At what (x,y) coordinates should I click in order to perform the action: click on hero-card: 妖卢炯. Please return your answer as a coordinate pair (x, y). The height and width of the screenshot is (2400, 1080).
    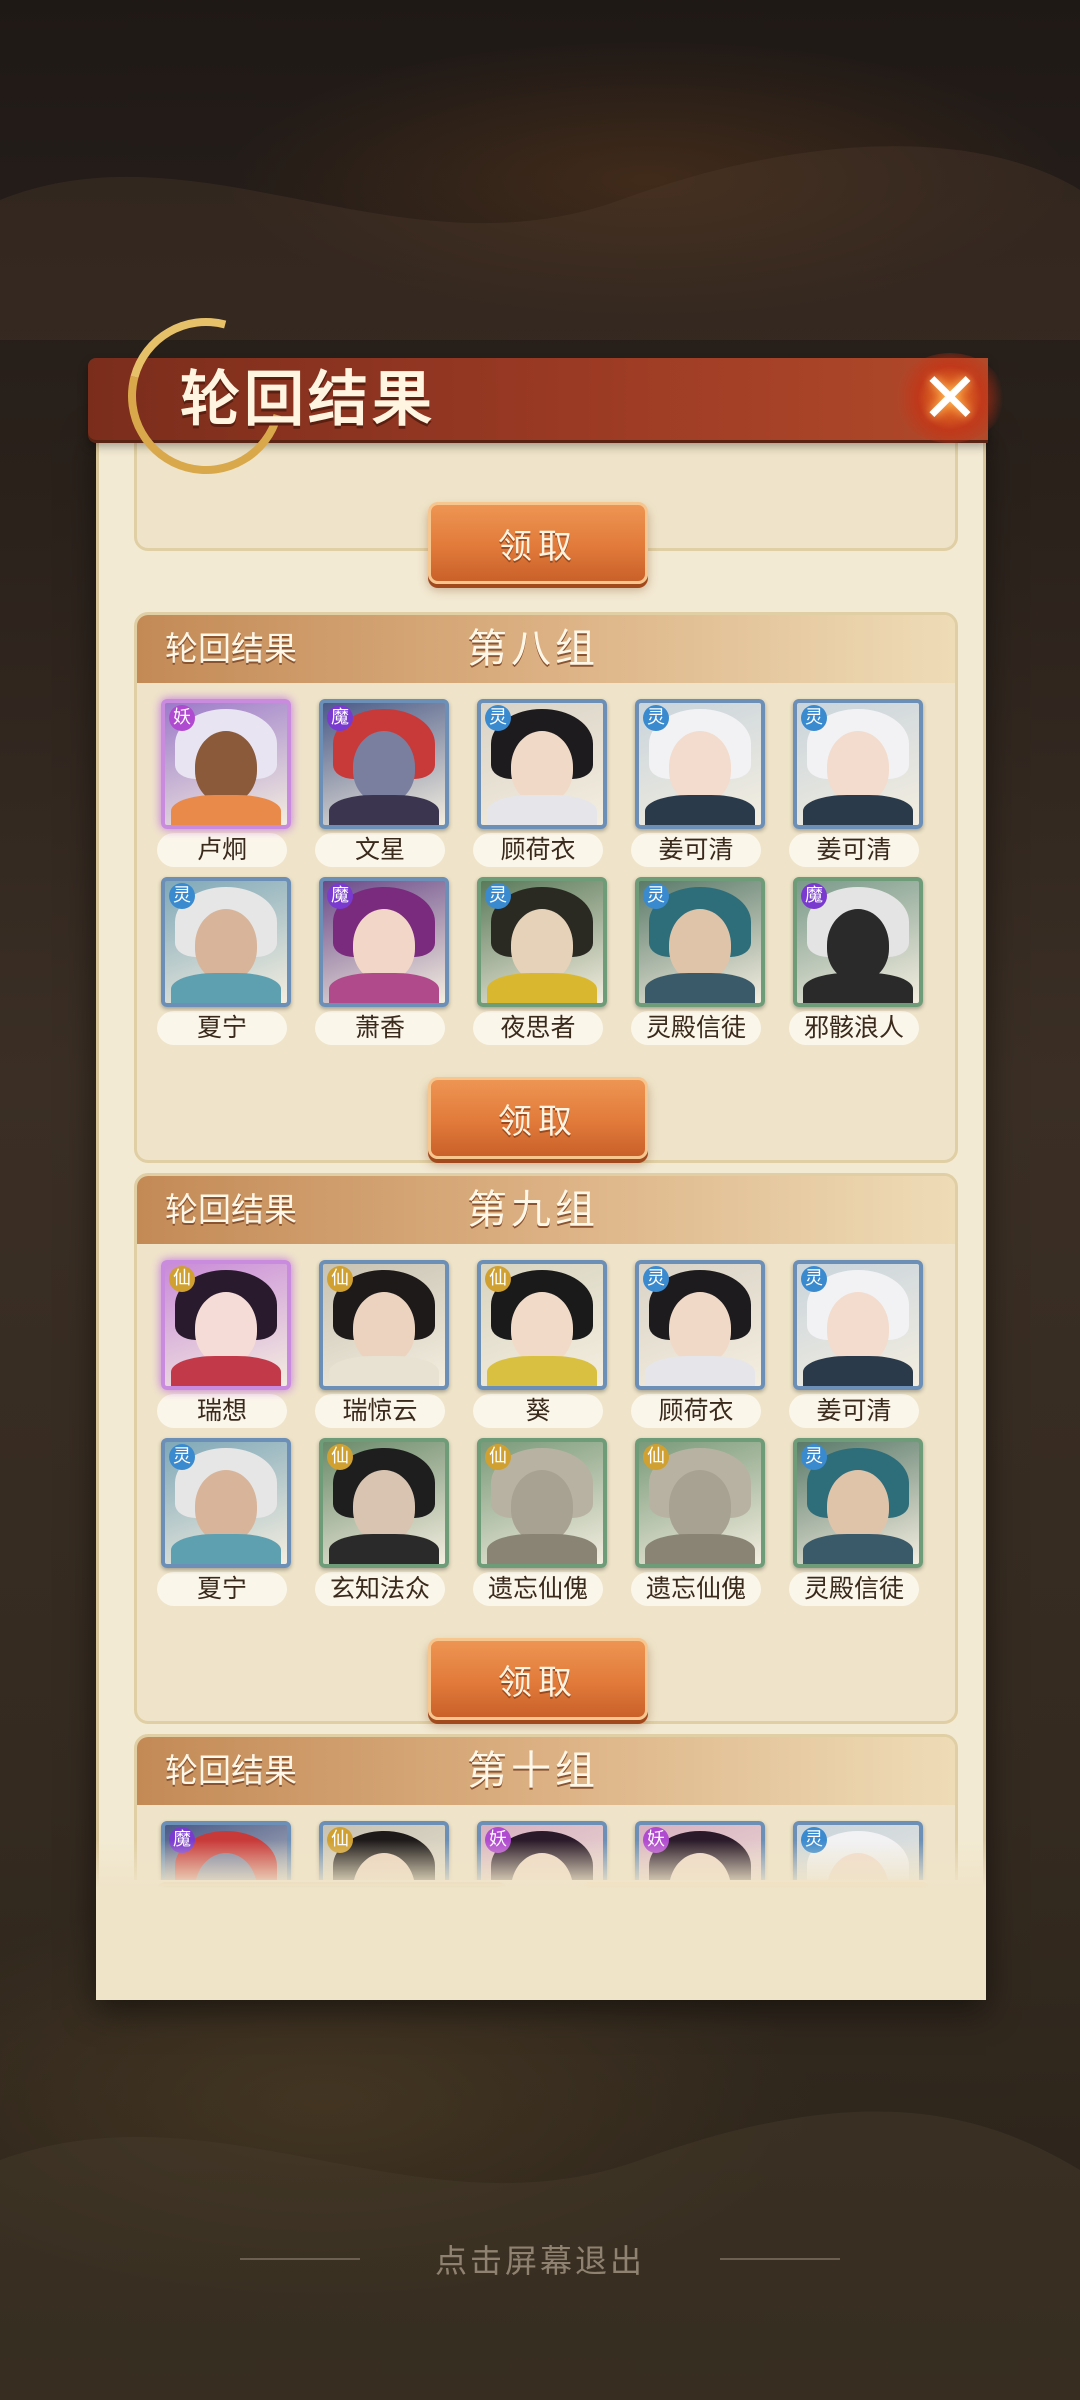
    Looking at the image, I should click on (224, 783).